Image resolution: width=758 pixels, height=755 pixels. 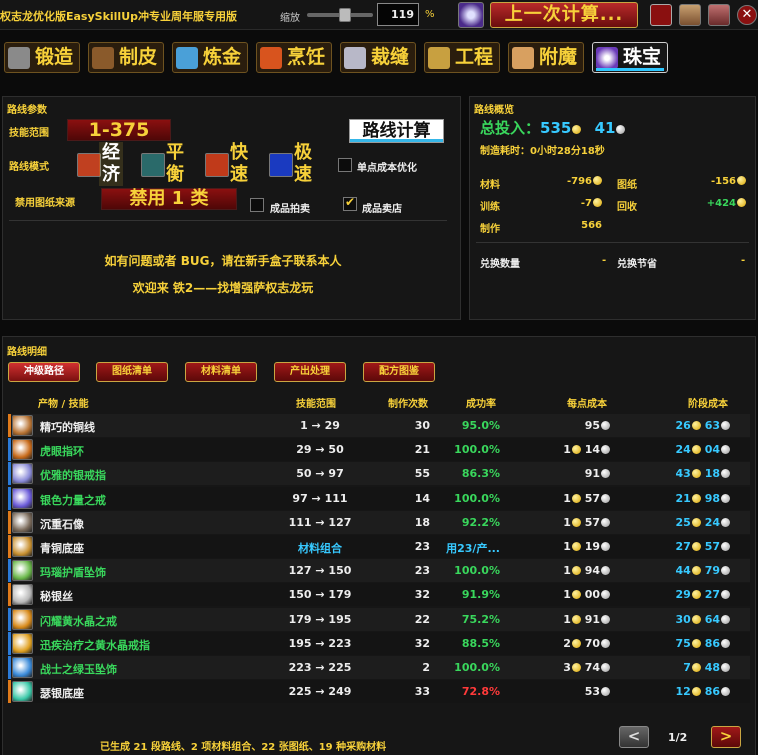 What do you see at coordinates (387, 168) in the screenshot?
I see `single-cost-label: 单点成本优化` at bounding box center [387, 168].